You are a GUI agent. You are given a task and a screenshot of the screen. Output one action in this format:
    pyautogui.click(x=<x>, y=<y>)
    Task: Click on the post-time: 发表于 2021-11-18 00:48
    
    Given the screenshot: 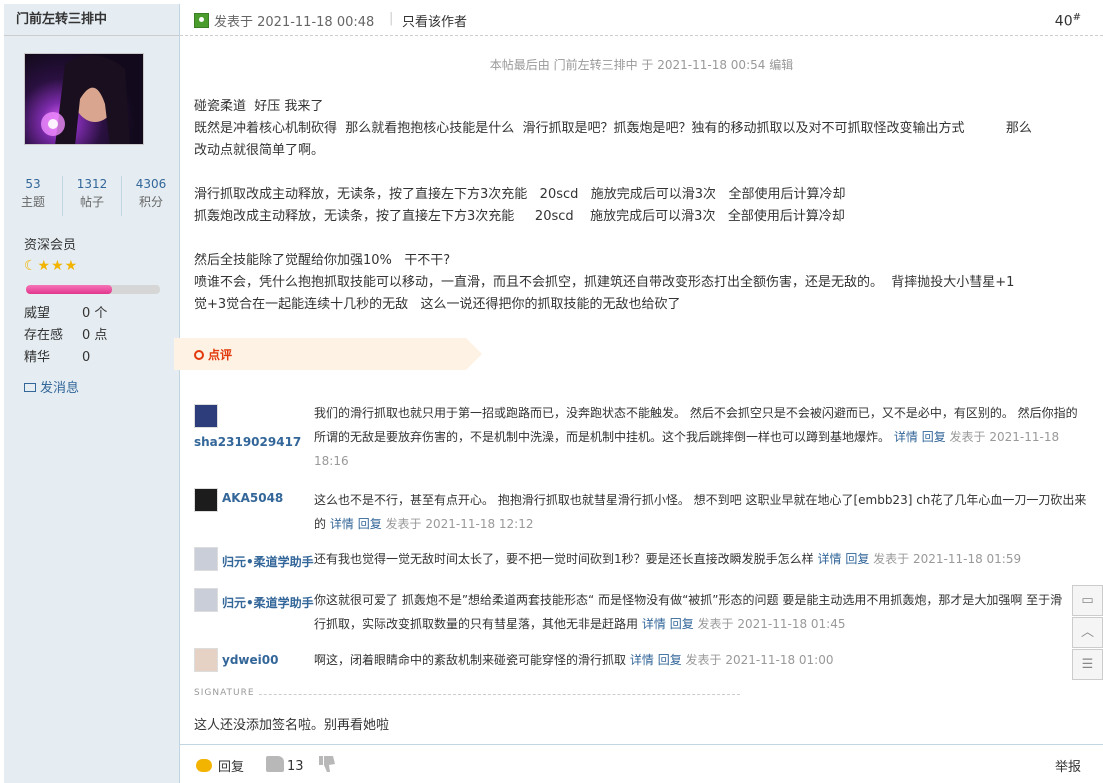 What is the action you would take?
    pyautogui.click(x=294, y=22)
    